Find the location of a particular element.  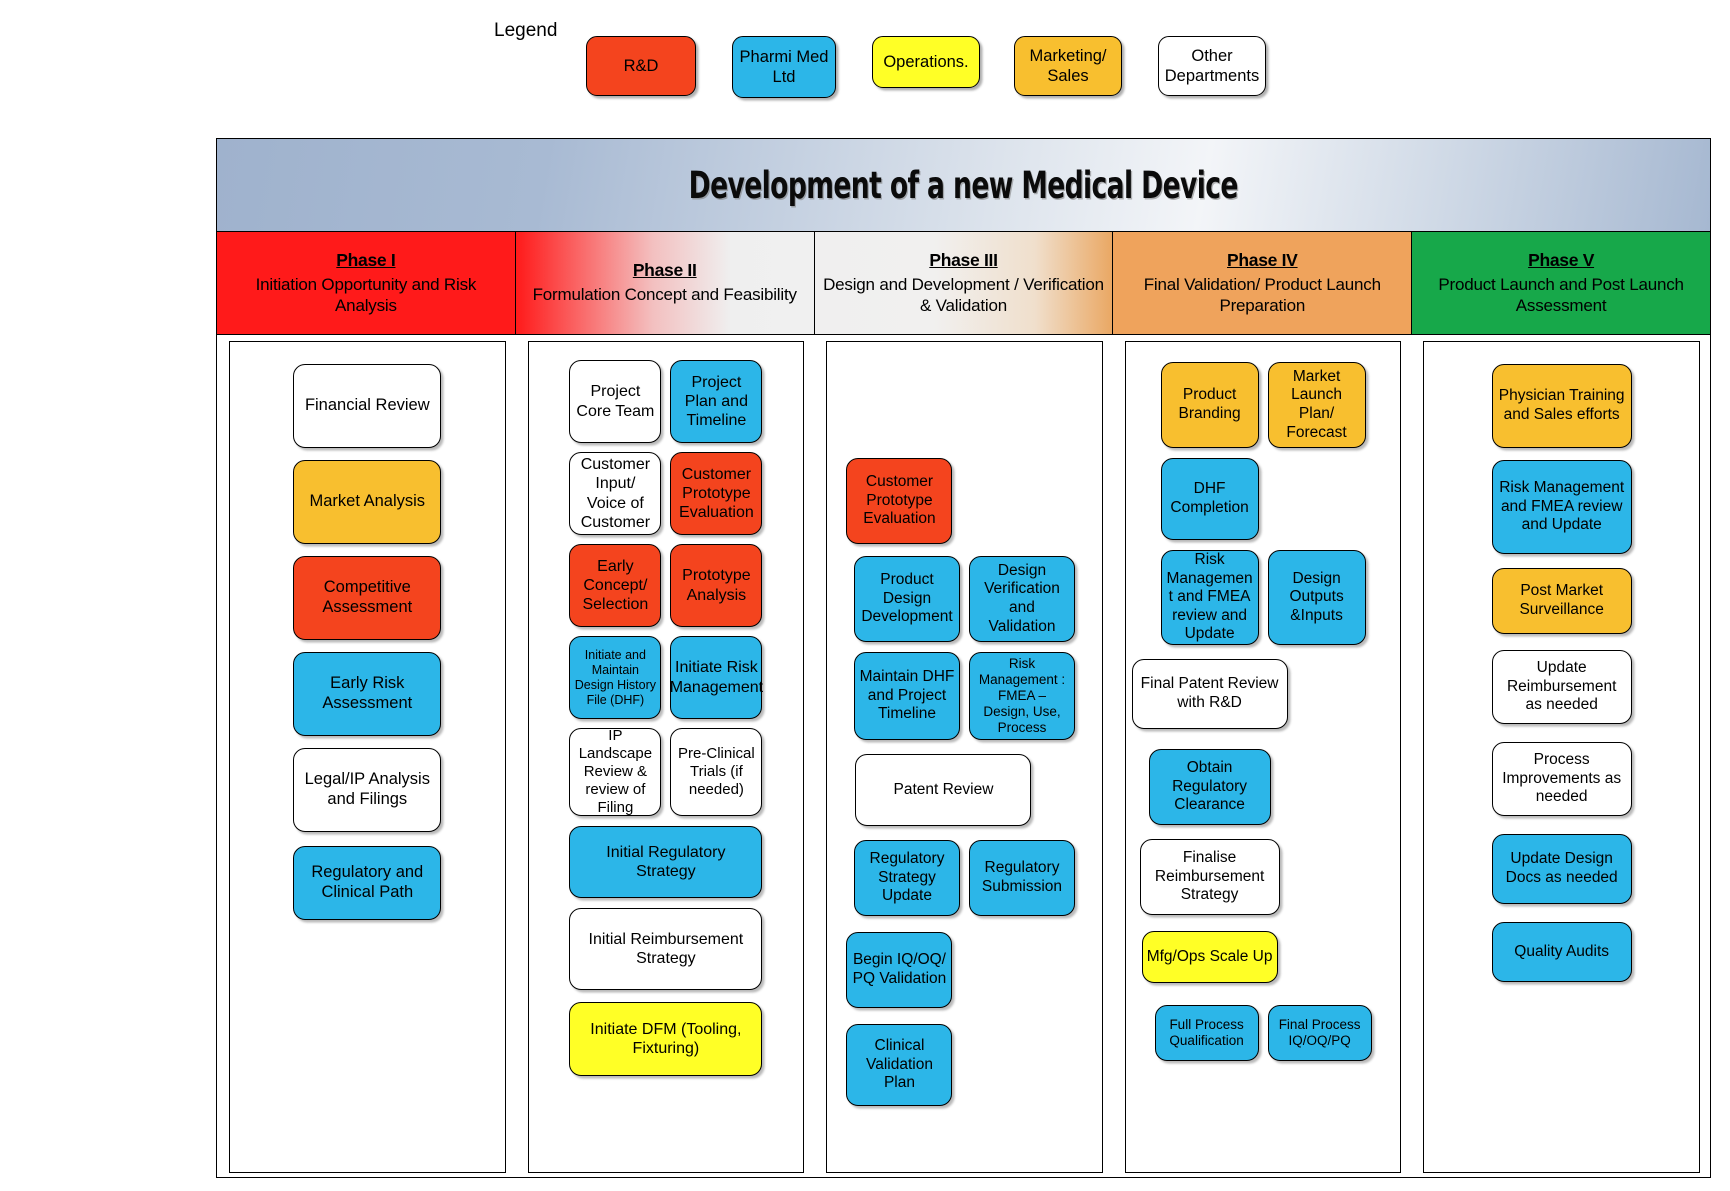

node-initial-regulatory-strategy: Initial Regulatory Strategy is located at coordinates (666, 862).